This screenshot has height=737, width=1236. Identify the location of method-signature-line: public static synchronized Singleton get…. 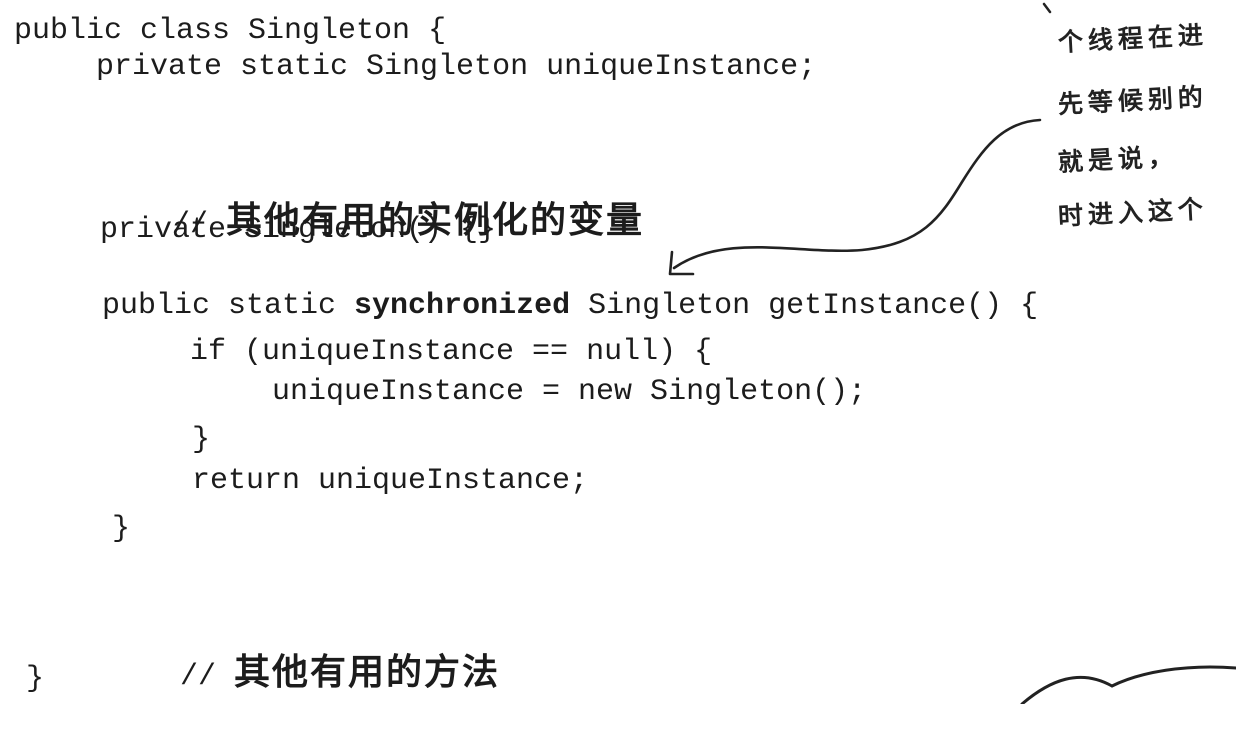
(570, 306).